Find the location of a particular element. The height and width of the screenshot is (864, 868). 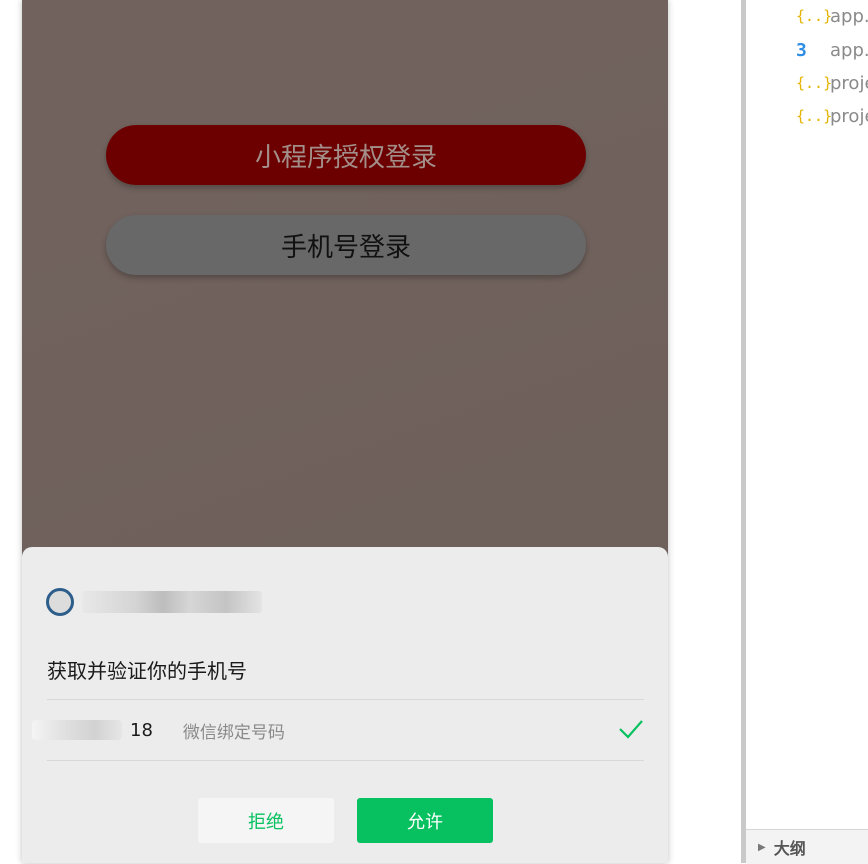

file-name: app. is located at coordinates (849, 50).